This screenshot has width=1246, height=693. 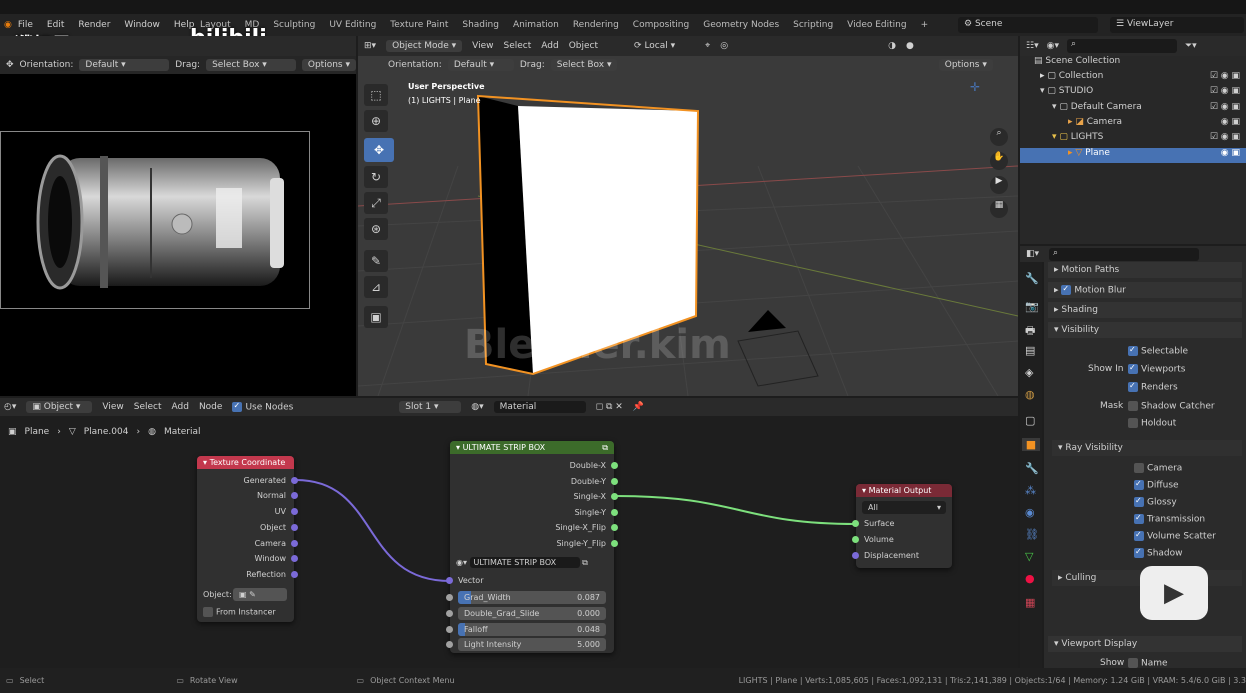 What do you see at coordinates (549, 46) in the screenshot?
I see `vp-menu-add: Add` at bounding box center [549, 46].